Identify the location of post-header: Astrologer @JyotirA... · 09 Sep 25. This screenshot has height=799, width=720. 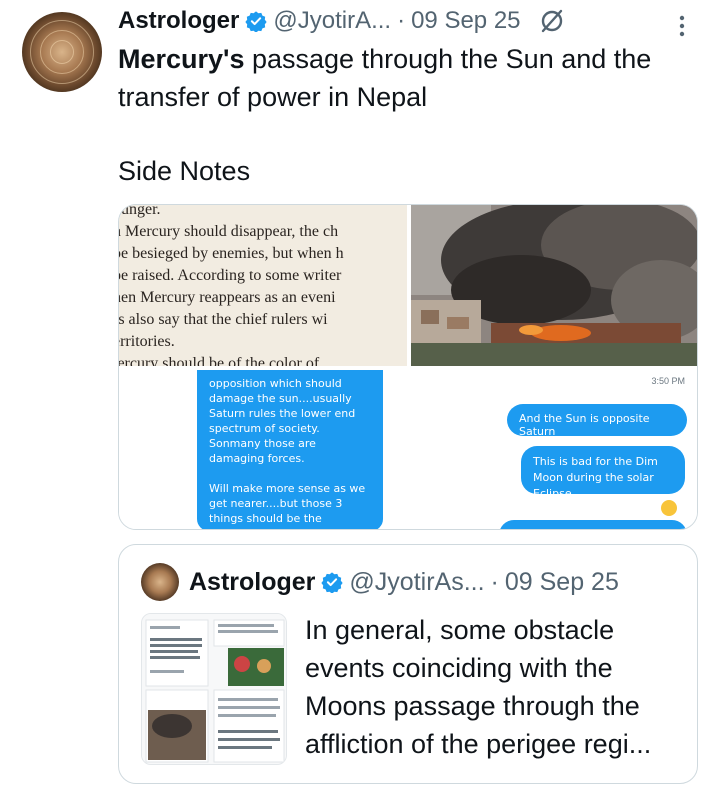
(341, 21).